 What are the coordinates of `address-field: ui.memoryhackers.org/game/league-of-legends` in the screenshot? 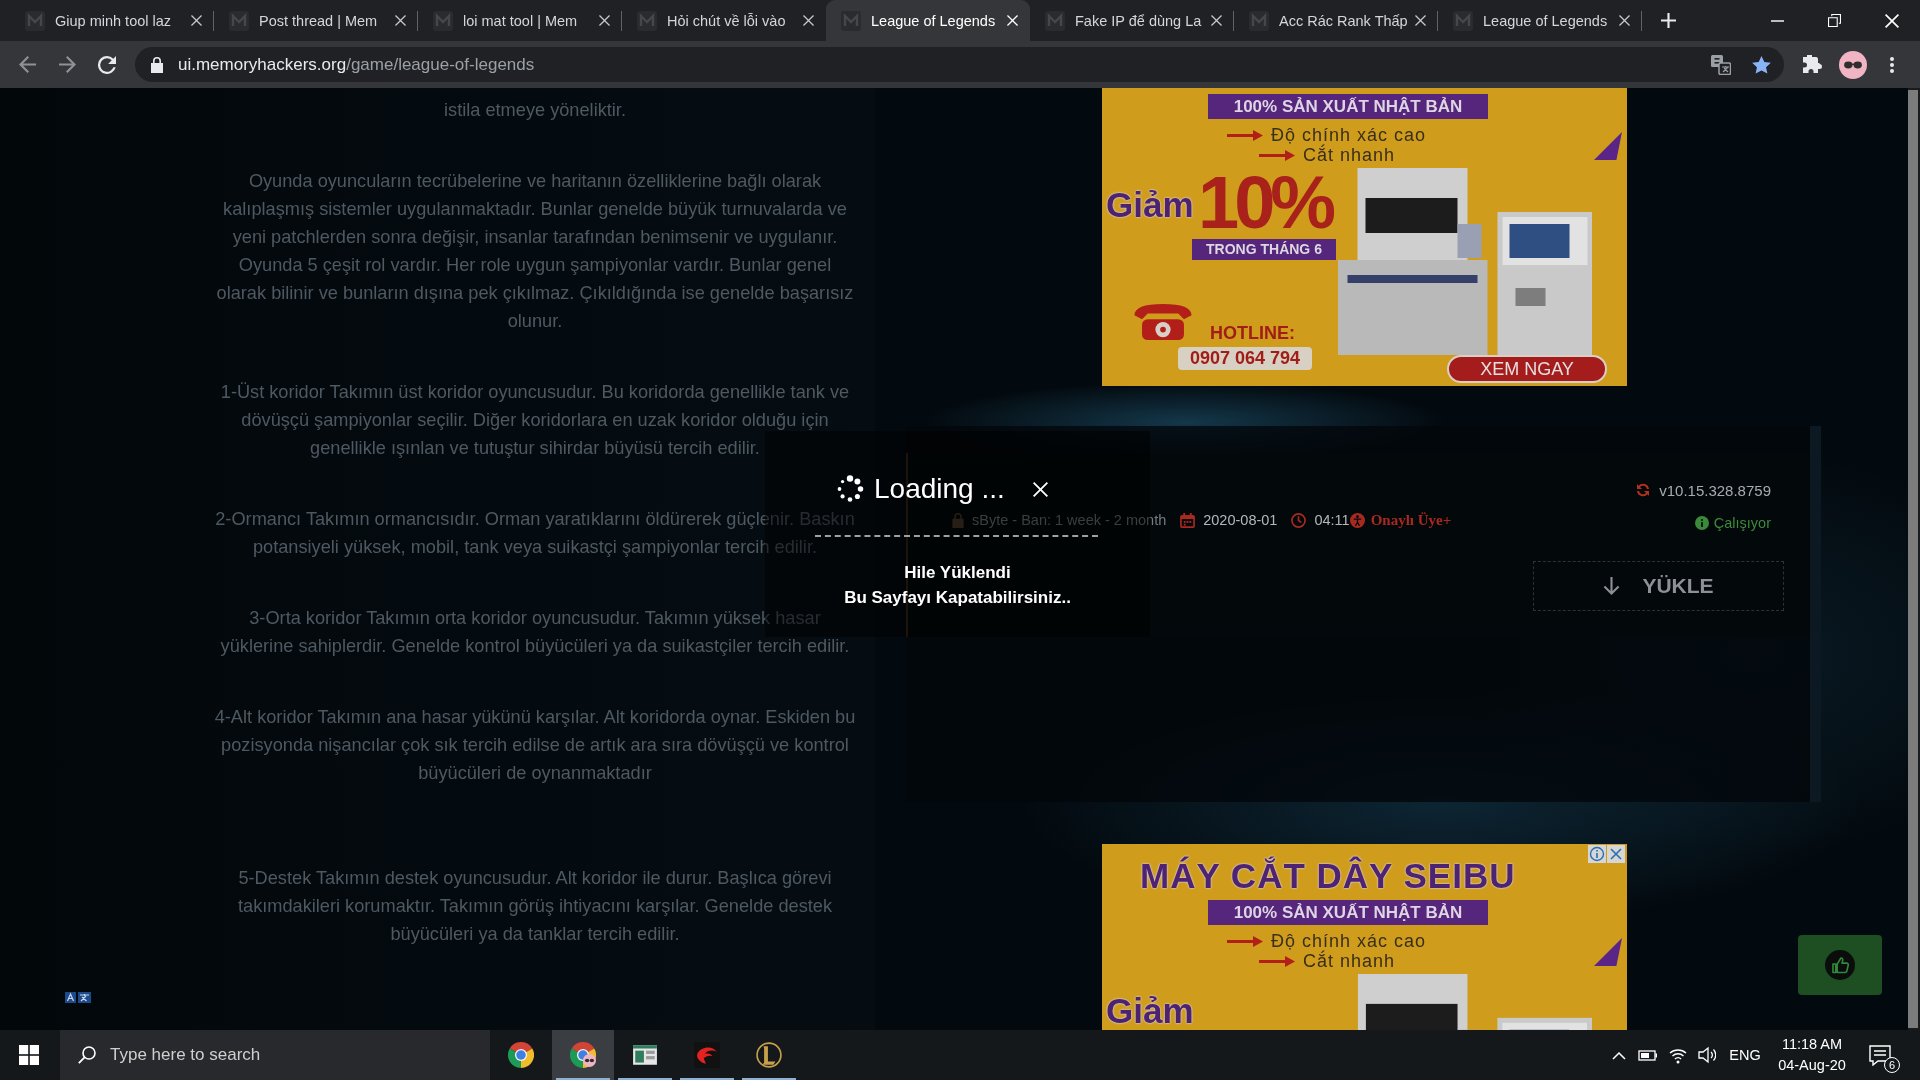 It's located at (959, 64).